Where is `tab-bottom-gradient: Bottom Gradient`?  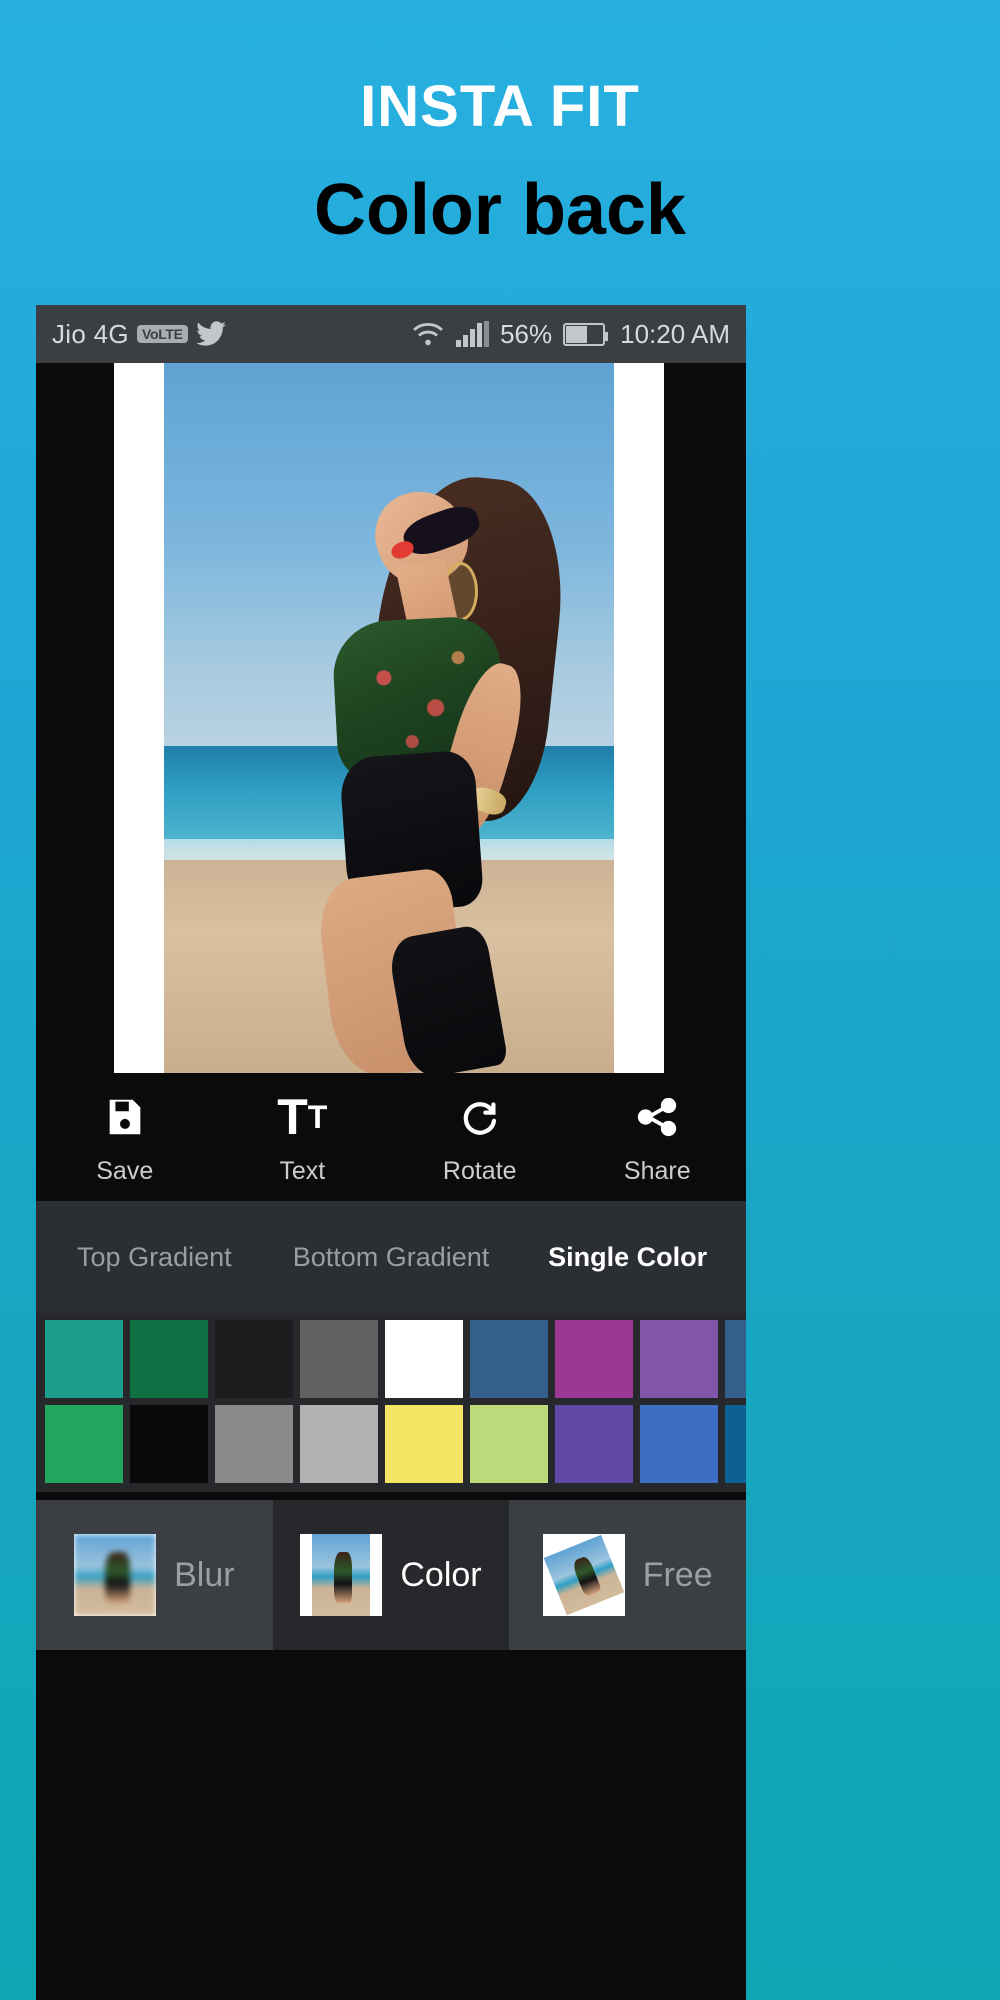
tab-bottom-gradient: Bottom Gradient is located at coordinates (391, 1257).